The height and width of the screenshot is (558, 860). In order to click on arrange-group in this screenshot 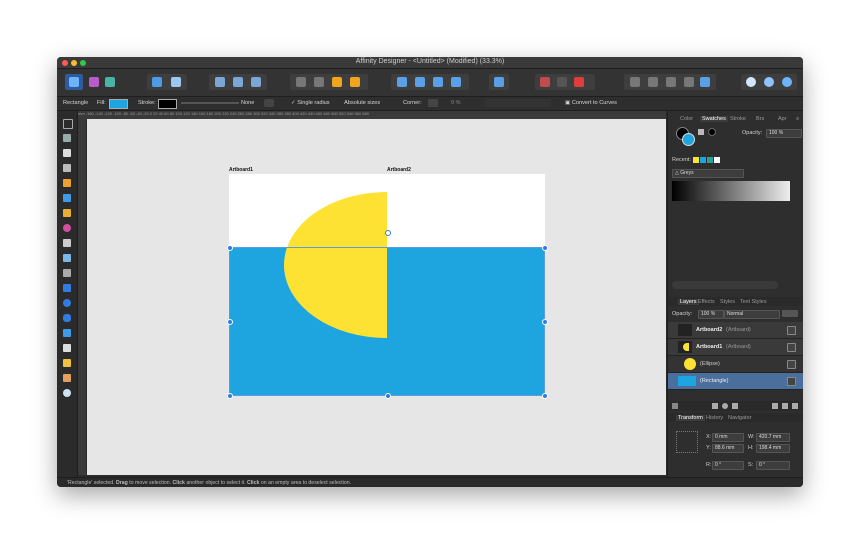, I will do `click(329, 82)`.